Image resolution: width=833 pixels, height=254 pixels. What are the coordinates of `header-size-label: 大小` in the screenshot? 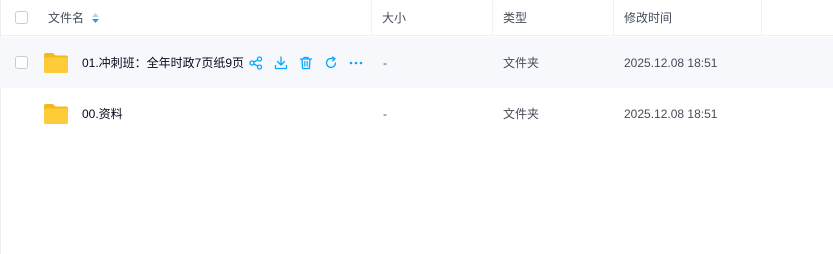 It's located at (394, 18).